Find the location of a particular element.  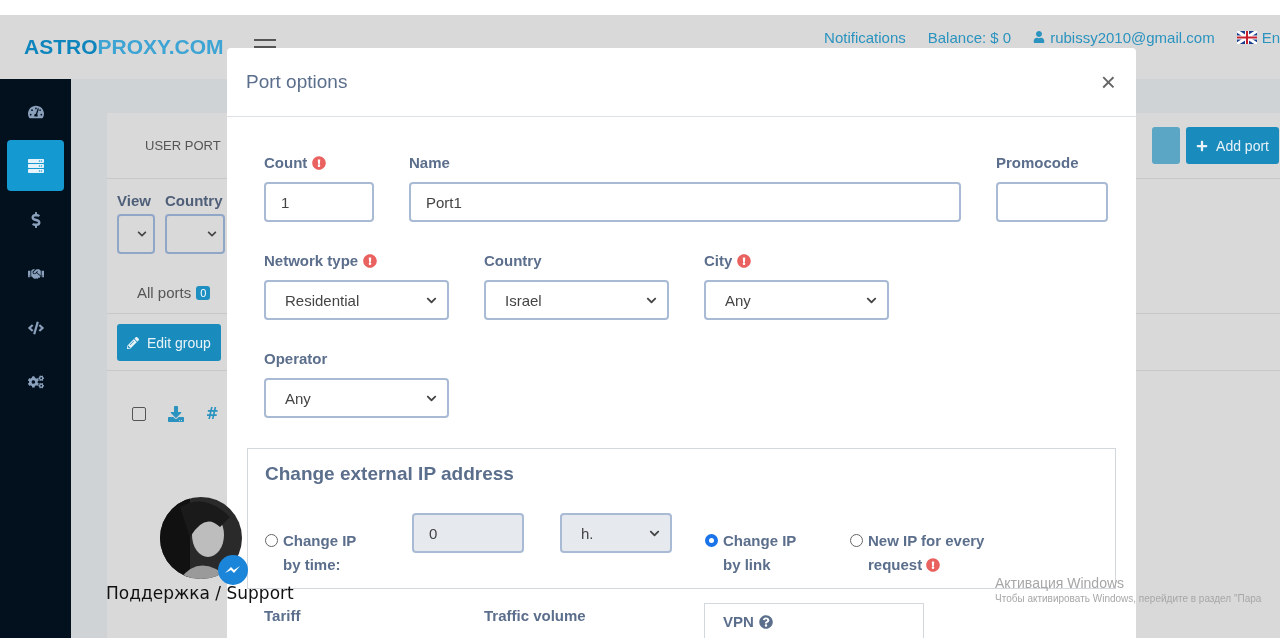

field-label: Count is located at coordinates (319, 162).